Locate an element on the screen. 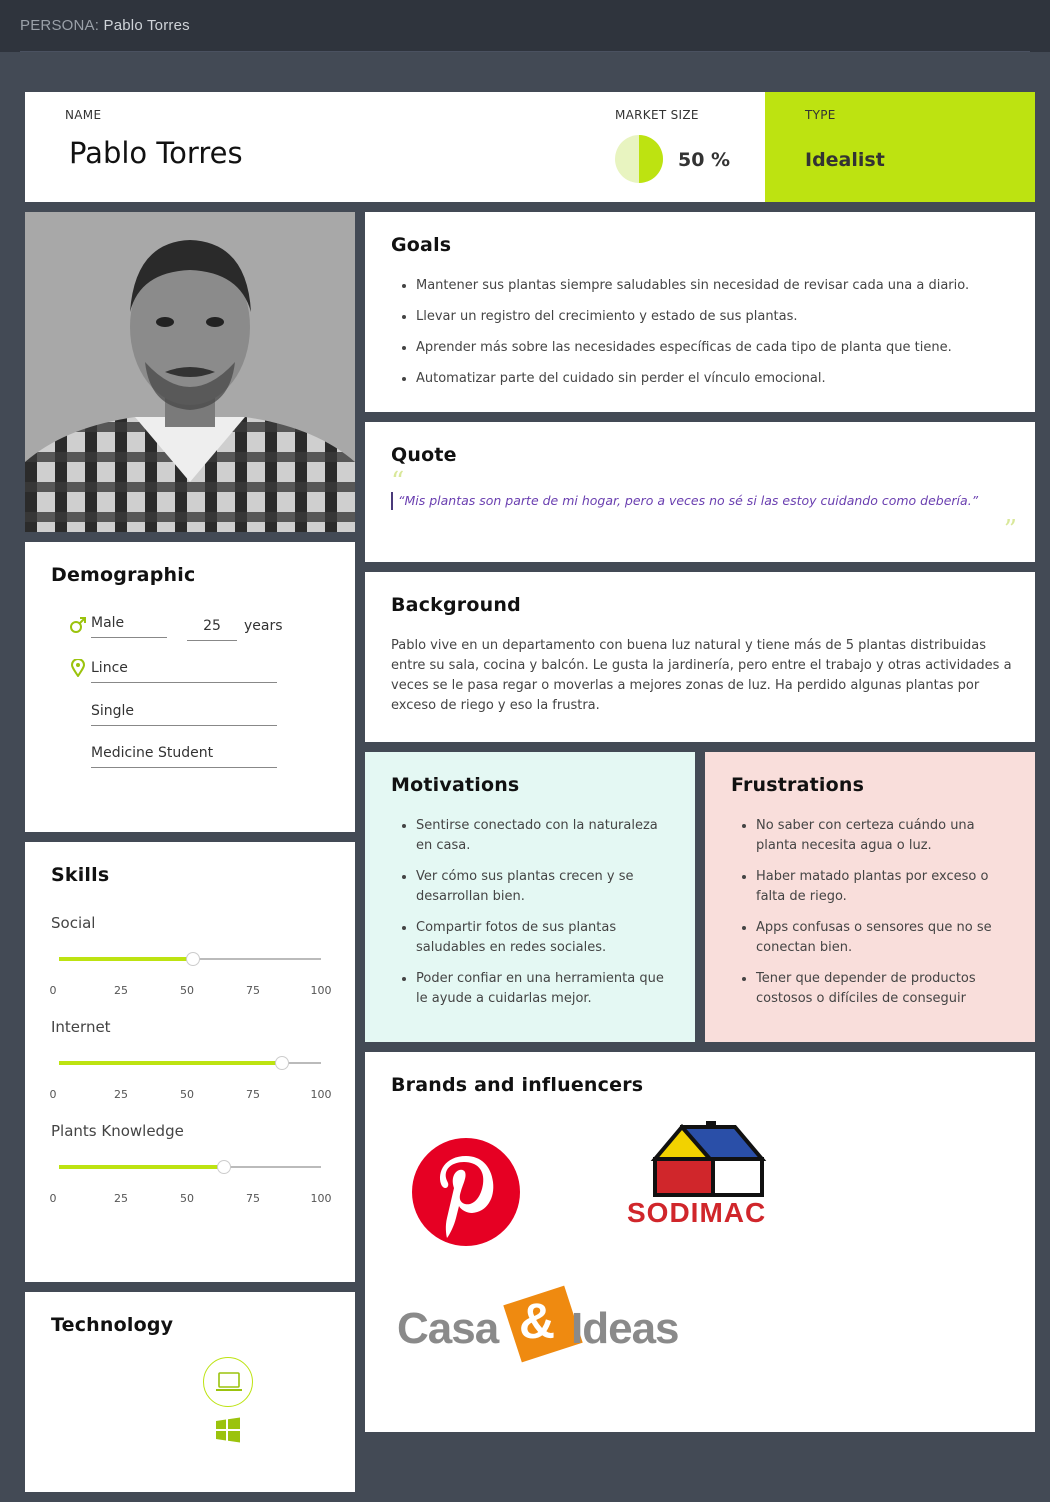  ideas-text: Ideas is located at coordinates (625, 1328).